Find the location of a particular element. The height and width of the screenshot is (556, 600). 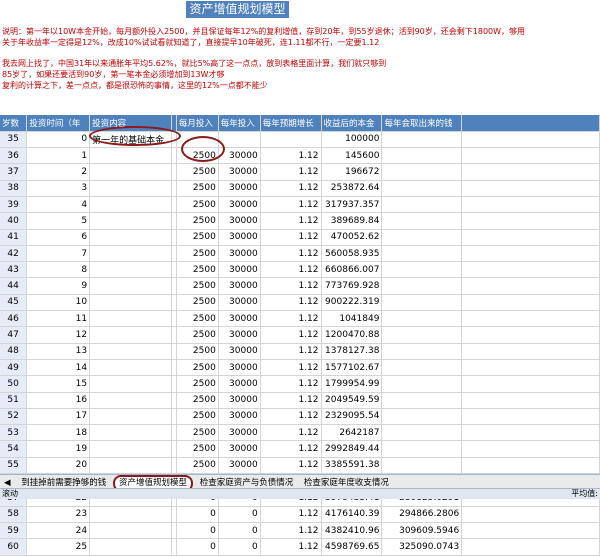

sheet-tab-0: 到挂掉前需要挣够的钱 is located at coordinates (63, 482).